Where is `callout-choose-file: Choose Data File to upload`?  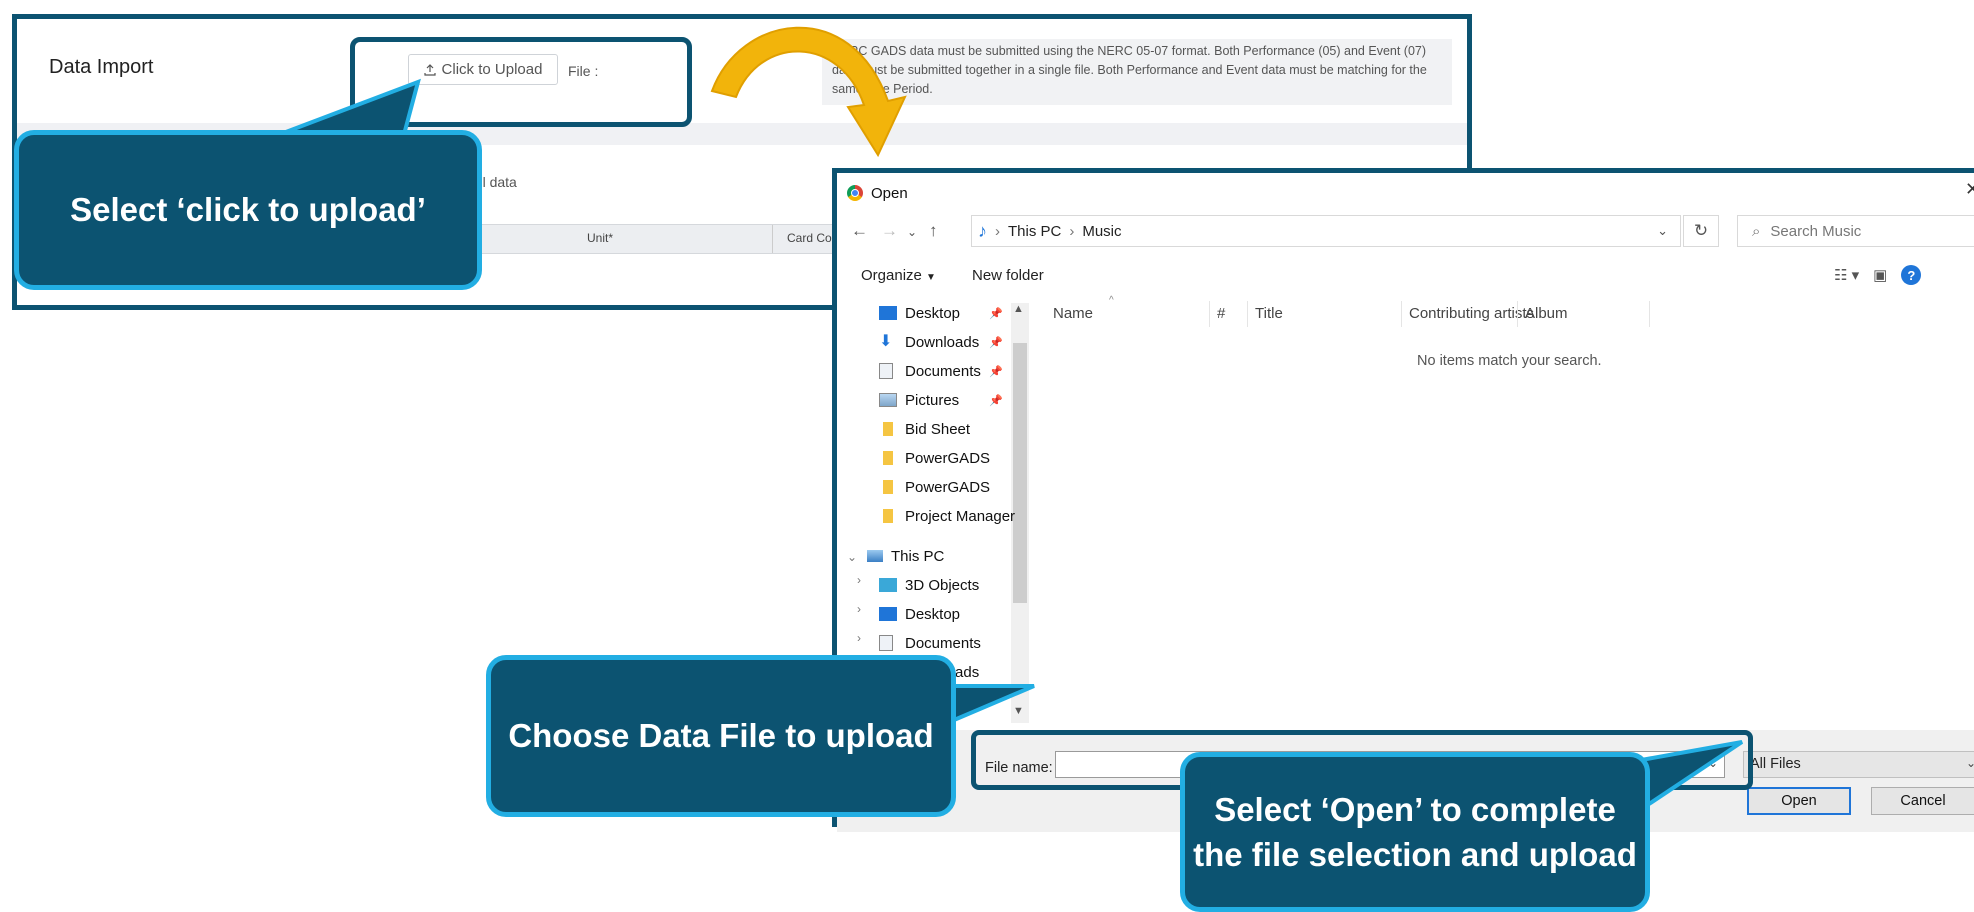
callout-choose-file: Choose Data File to upload is located at coordinates (721, 736).